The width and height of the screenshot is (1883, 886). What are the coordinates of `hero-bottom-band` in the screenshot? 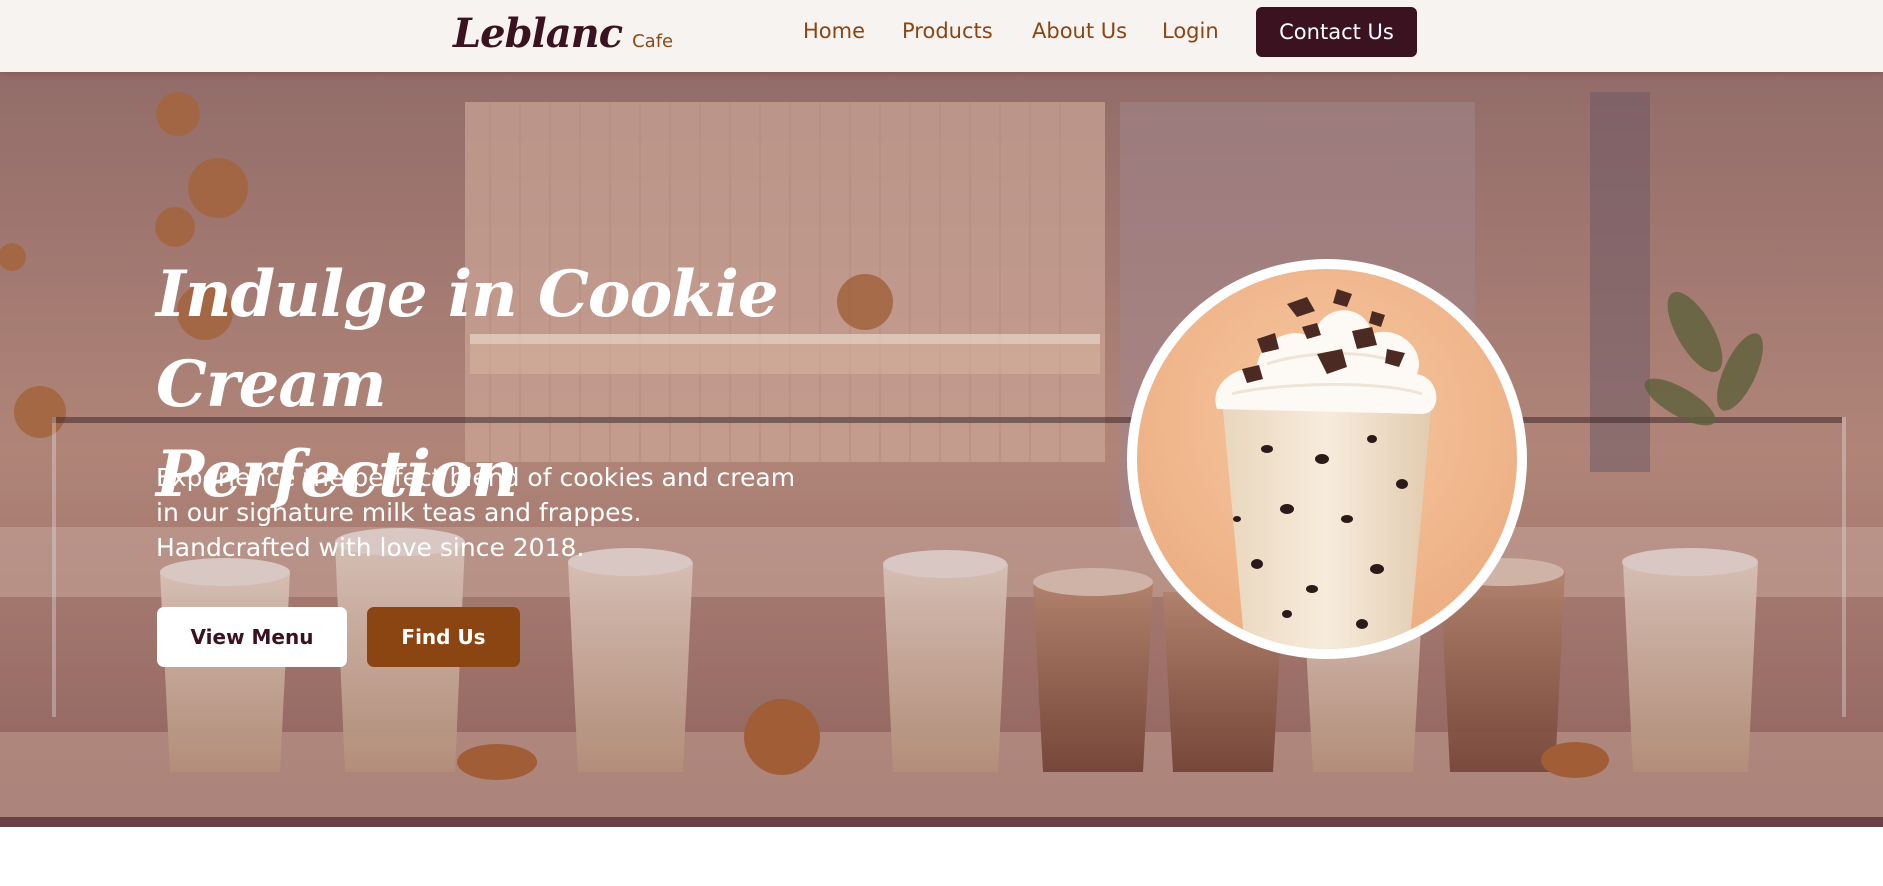 It's located at (941, 822).